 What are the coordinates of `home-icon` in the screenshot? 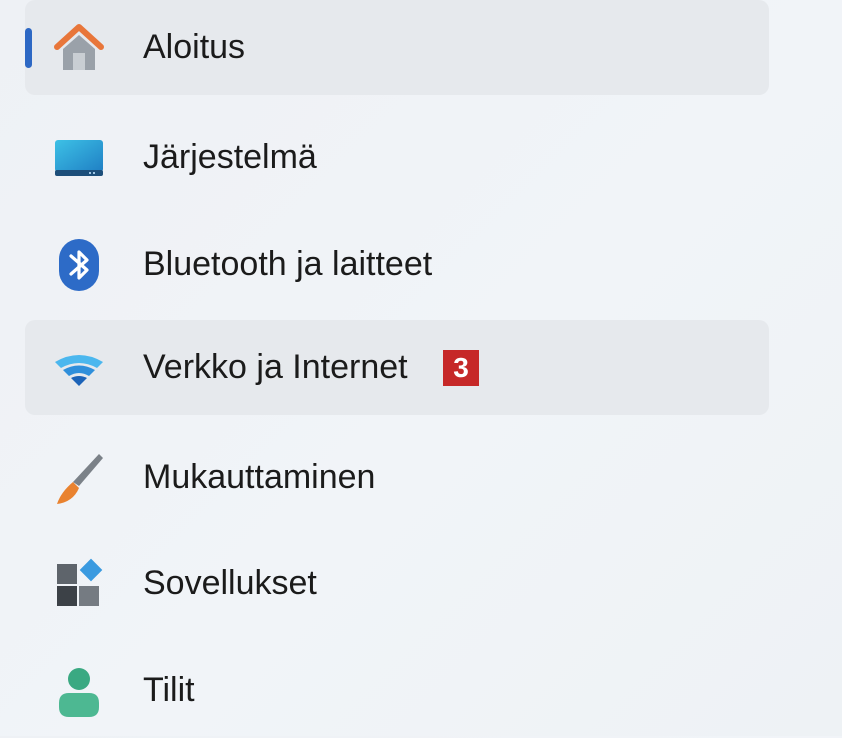 It's located at (79, 48).